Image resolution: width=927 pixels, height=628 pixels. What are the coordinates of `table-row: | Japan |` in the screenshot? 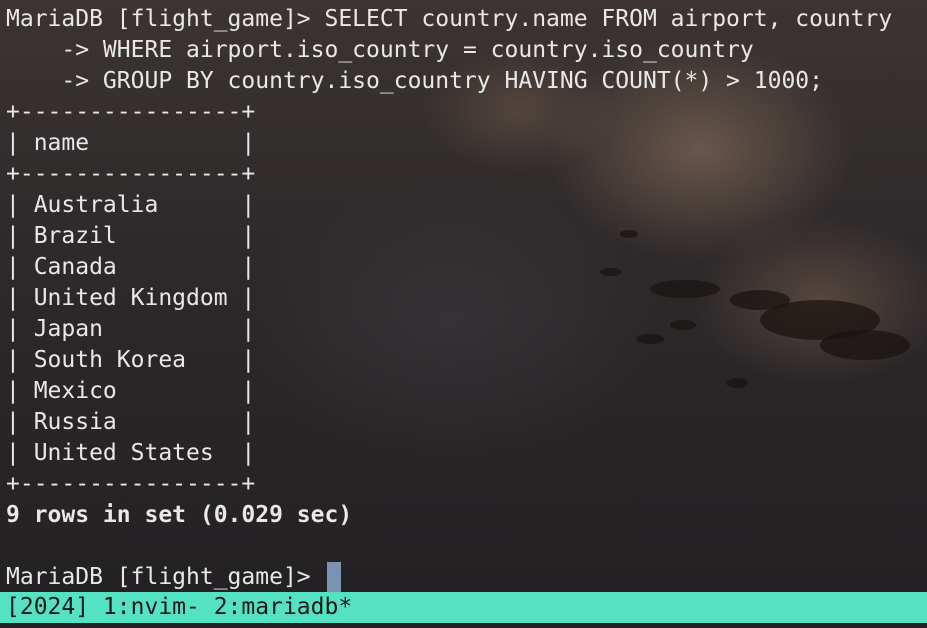 It's located at (131, 329).